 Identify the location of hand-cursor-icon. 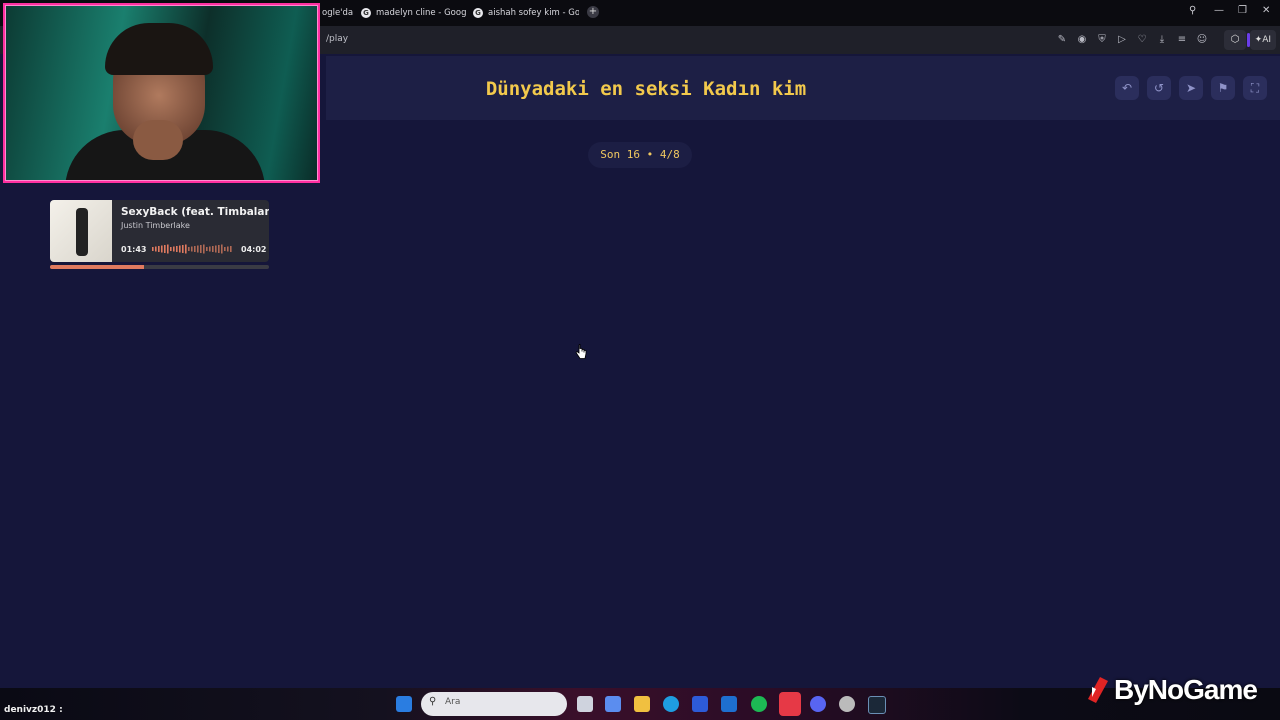
(581, 351).